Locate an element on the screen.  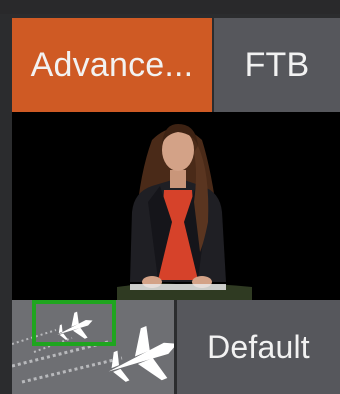
transition-effect-button is located at coordinates (93, 347).